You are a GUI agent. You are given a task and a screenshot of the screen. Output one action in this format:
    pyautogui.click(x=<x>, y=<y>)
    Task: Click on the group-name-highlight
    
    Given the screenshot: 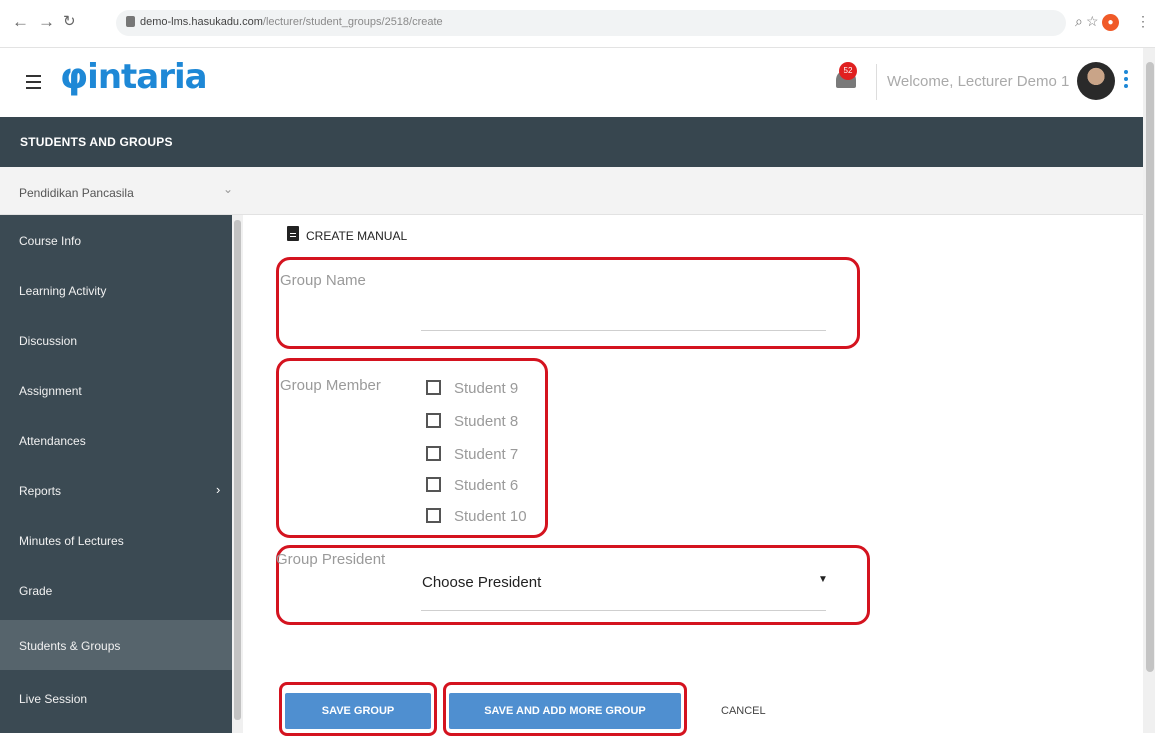 What is the action you would take?
    pyautogui.click(x=568, y=303)
    